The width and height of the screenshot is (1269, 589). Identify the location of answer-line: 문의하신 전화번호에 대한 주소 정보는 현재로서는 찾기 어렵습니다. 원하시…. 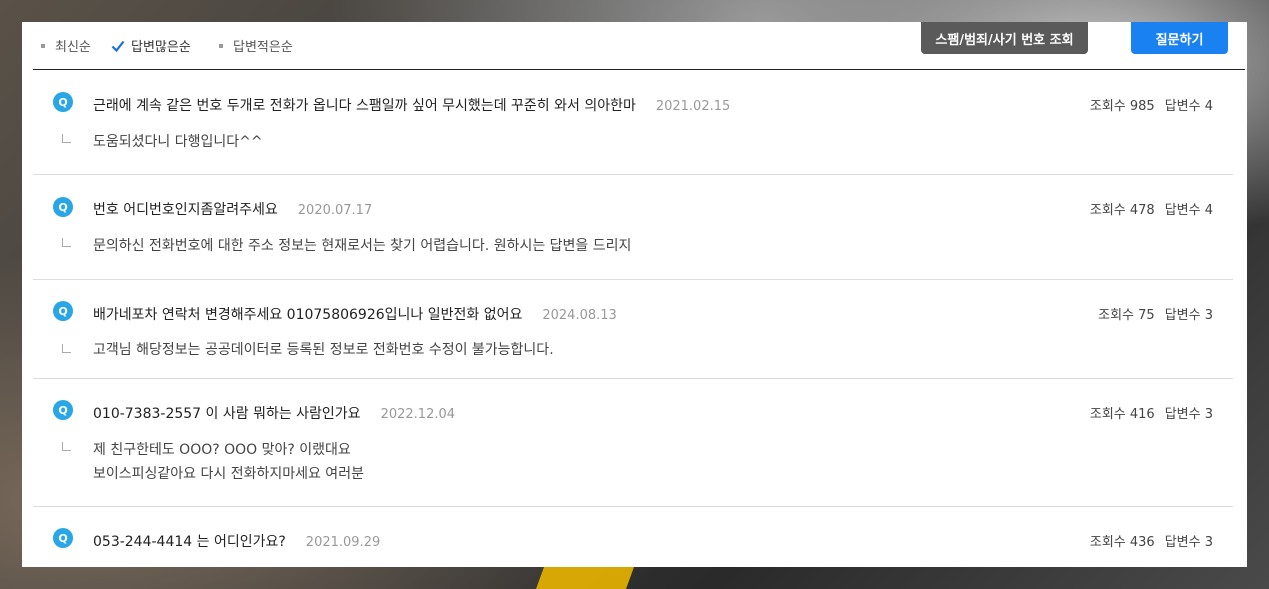
(362, 246).